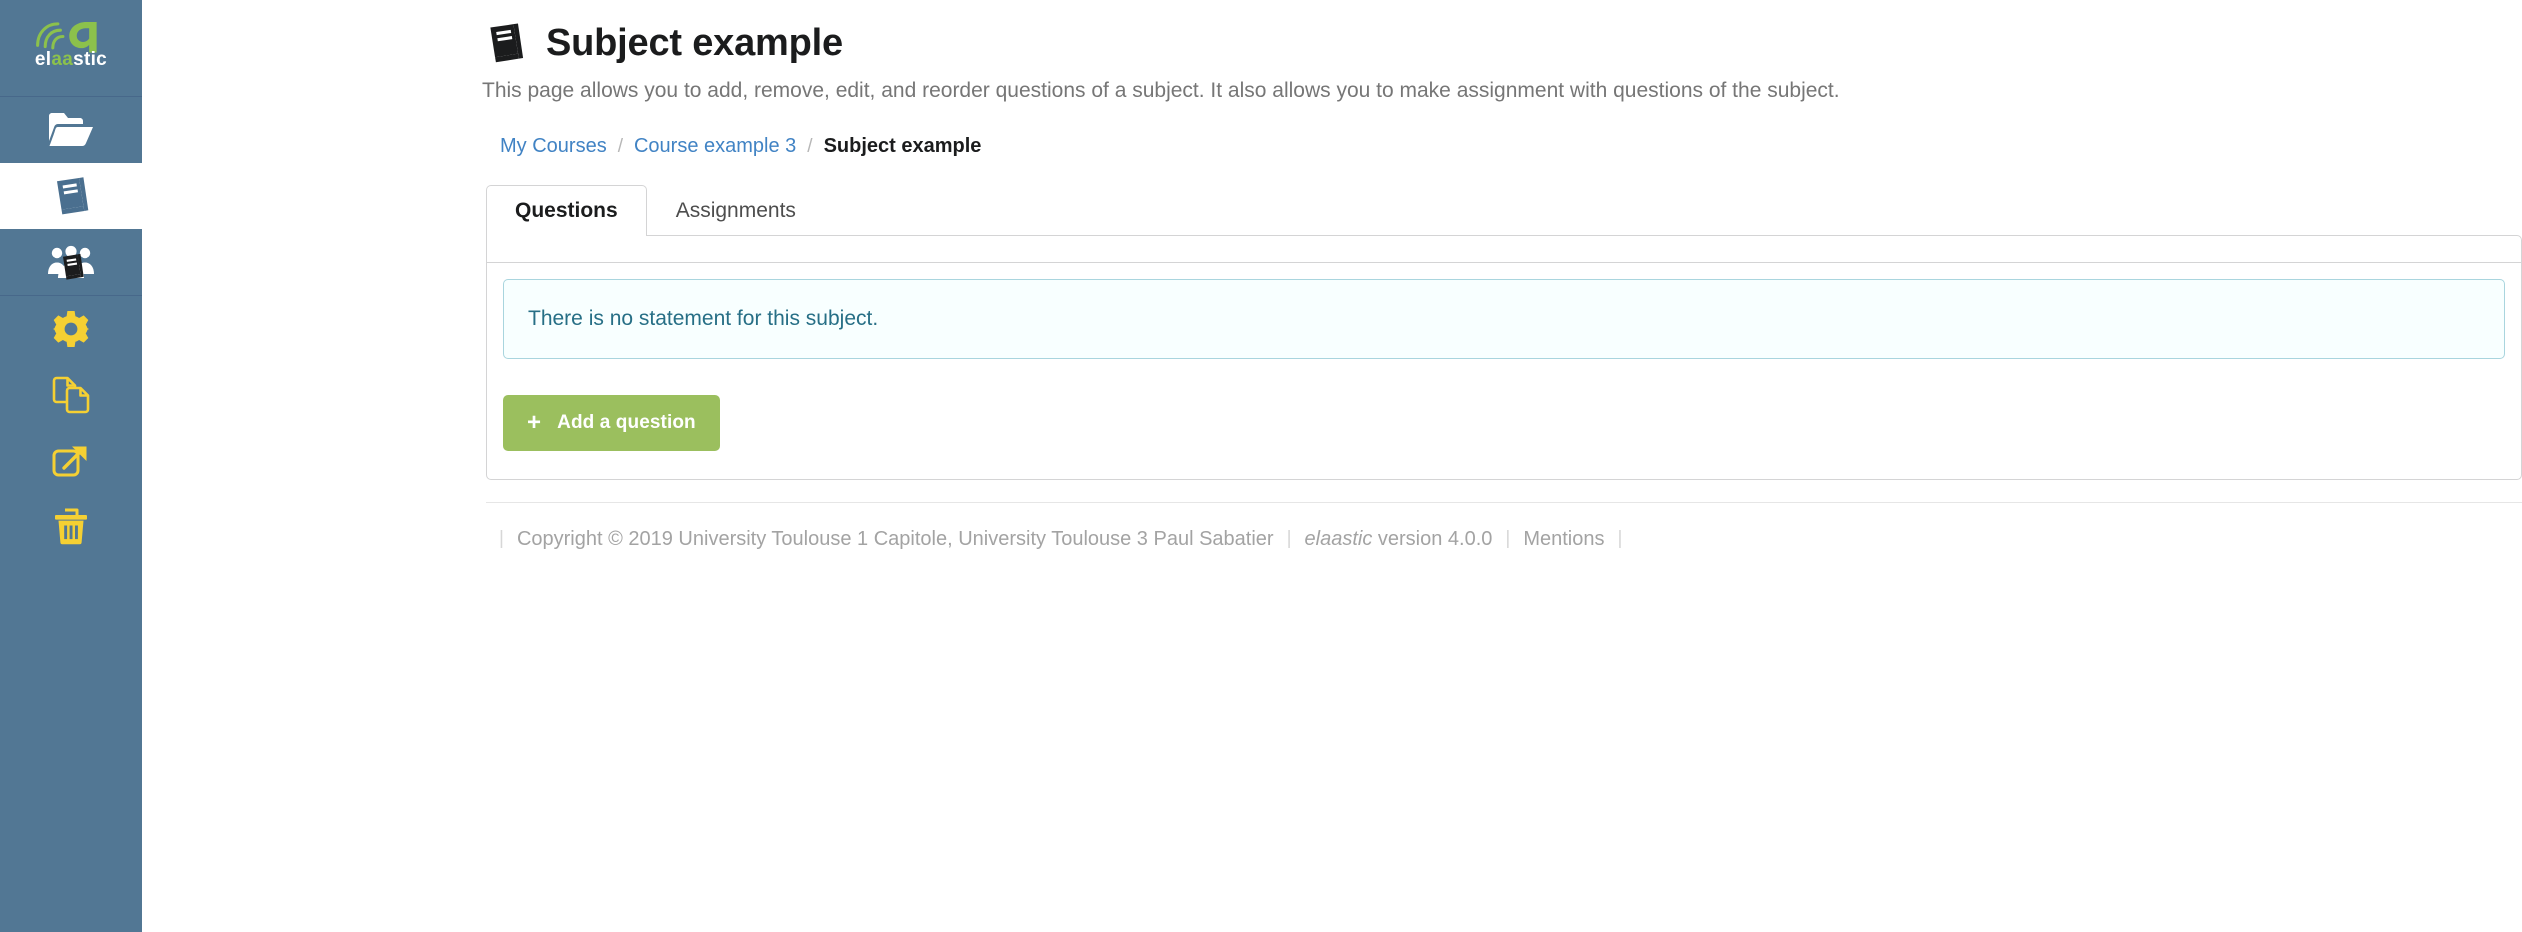  I want to click on logo-text: elaastic, so click(71, 59).